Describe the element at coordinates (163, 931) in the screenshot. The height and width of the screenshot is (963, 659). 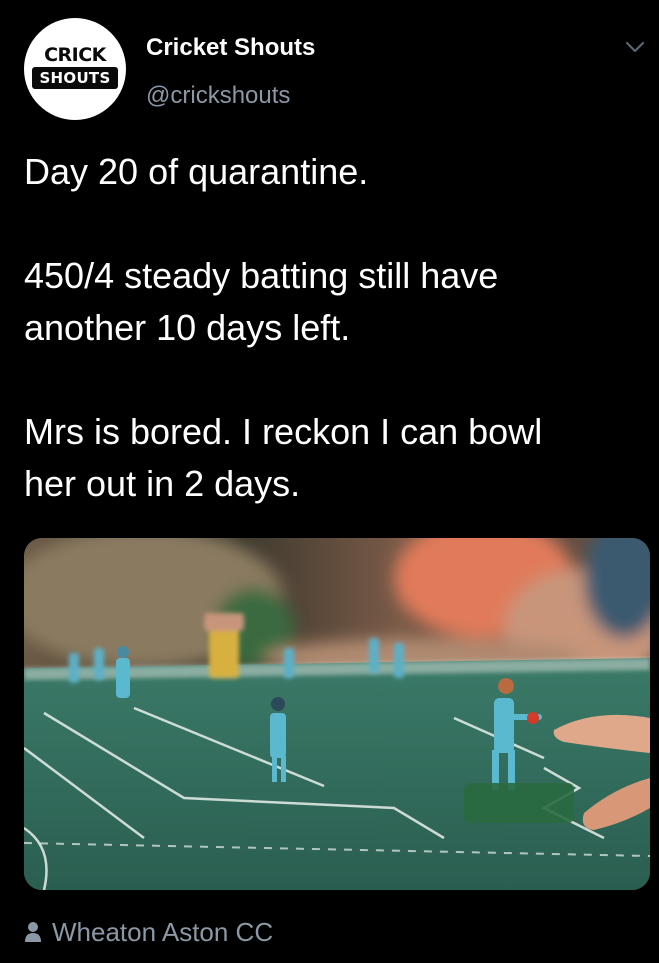
I see `location-label: Wheaton Aston CC` at that location.